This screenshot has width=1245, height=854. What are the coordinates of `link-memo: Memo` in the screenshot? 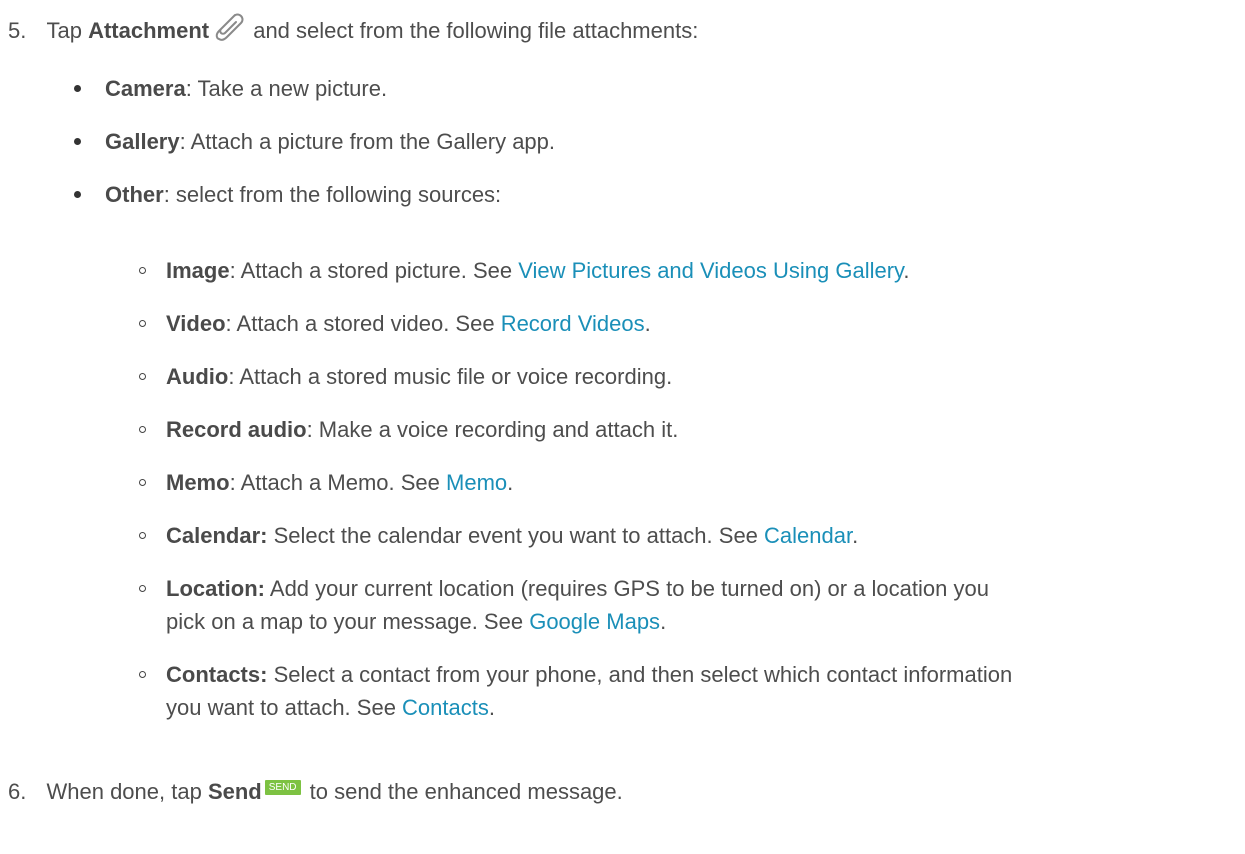 It's located at (476, 482).